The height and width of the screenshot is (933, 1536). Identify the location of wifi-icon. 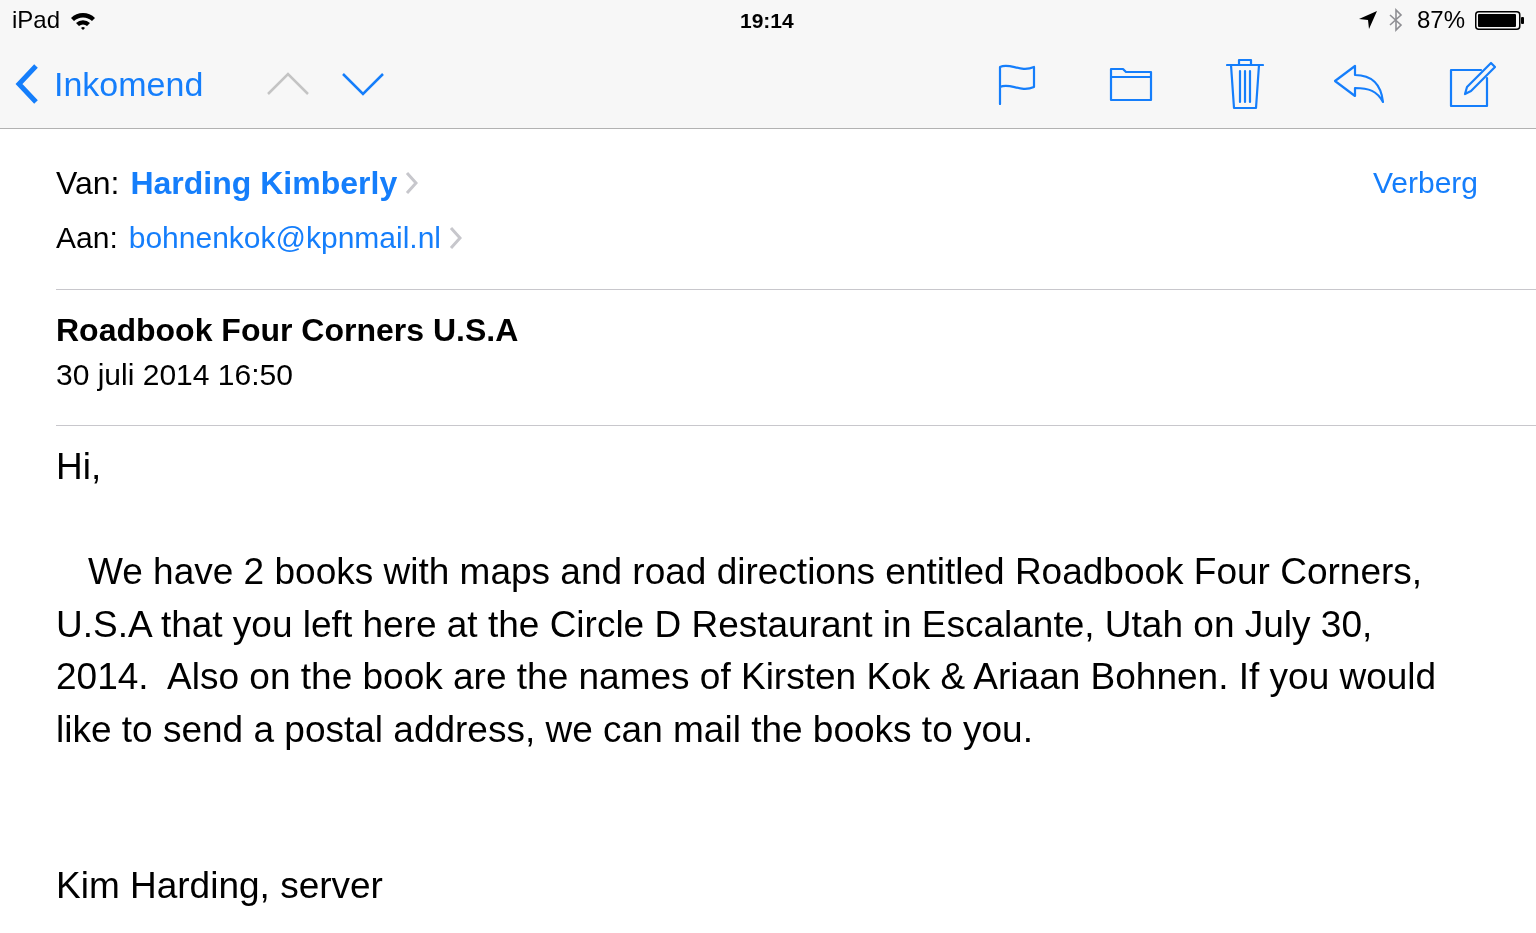
(83, 20).